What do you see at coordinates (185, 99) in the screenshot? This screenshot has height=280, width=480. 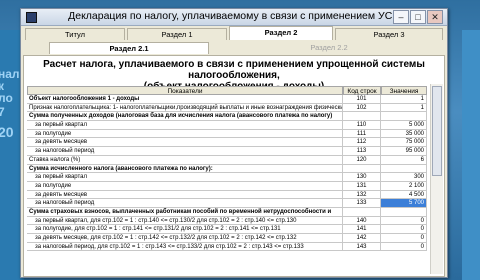 I see `row-indicator-cell: Объект налогообложения 1 - доходы` at bounding box center [185, 99].